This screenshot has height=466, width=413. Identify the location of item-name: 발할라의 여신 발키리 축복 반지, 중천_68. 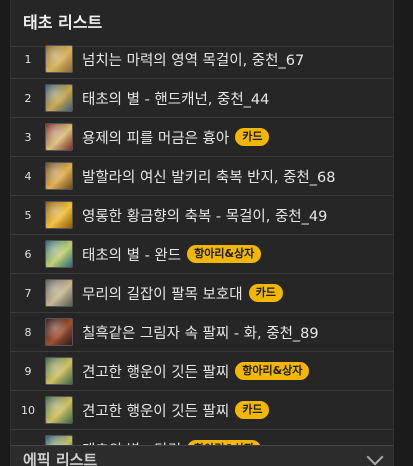
(209, 177).